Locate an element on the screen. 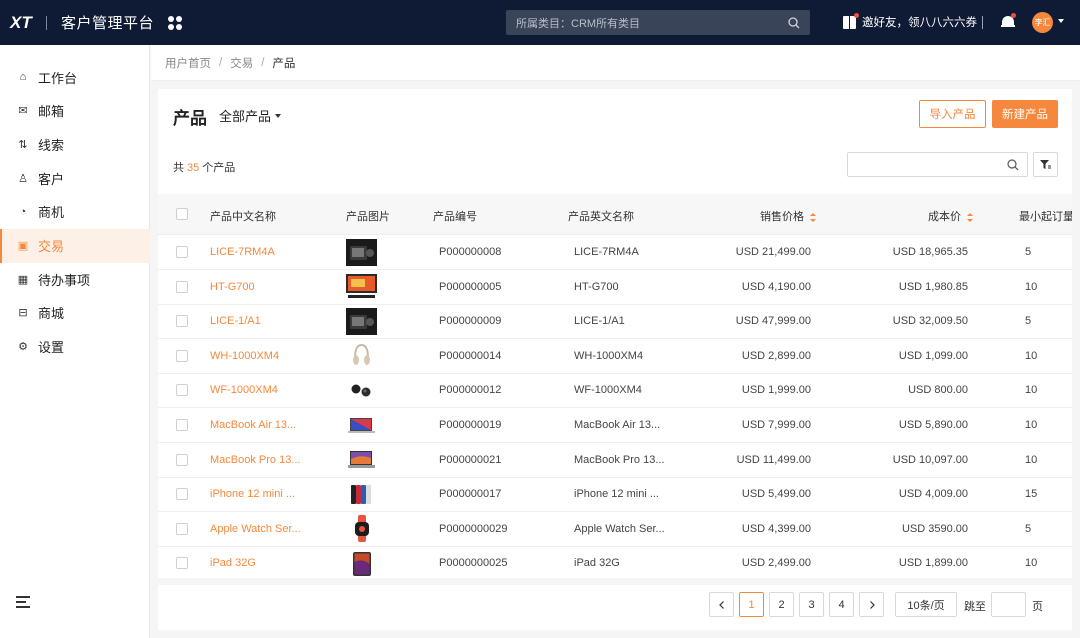  count-suffix: 个产品 is located at coordinates (219, 168).